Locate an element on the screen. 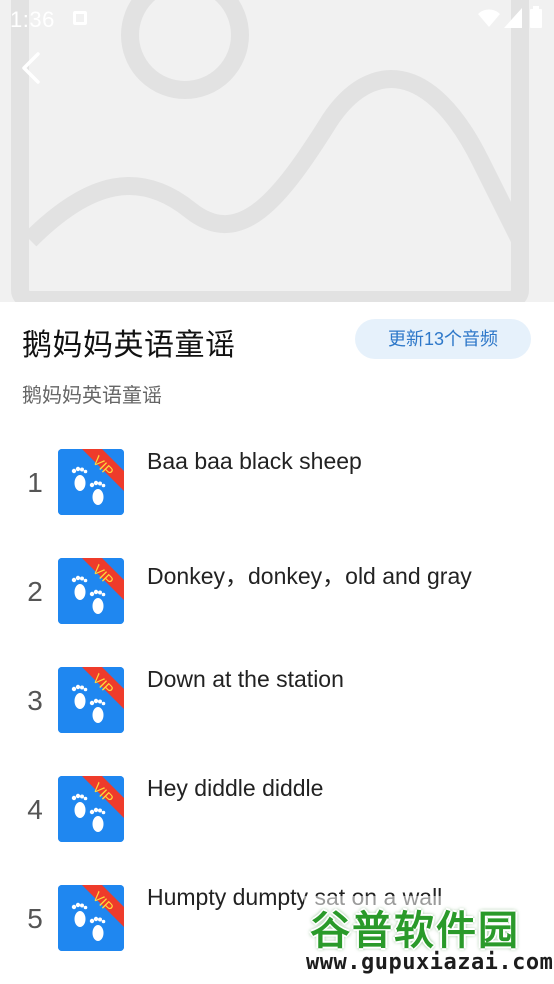 Image resolution: width=554 pixels, height=984 pixels. chevron-left-icon is located at coordinates (31, 68).